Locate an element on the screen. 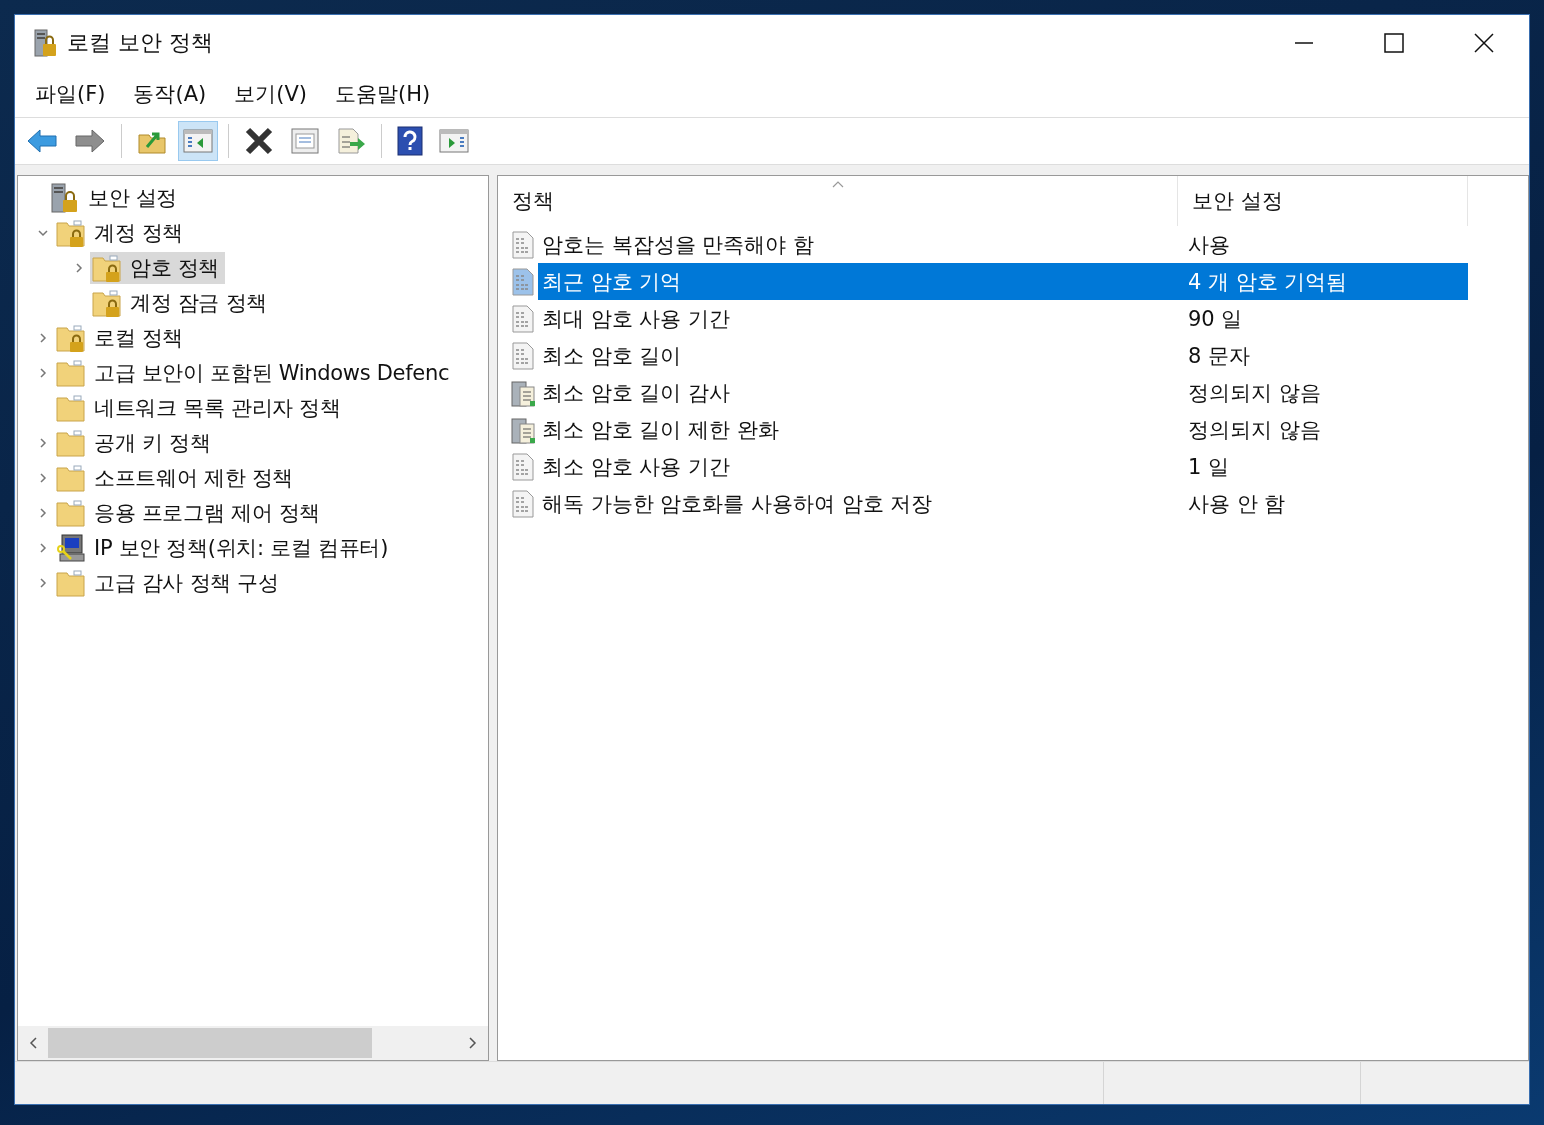  policy-name: 최소 암호 길이 제한 완화 is located at coordinates (661, 430).